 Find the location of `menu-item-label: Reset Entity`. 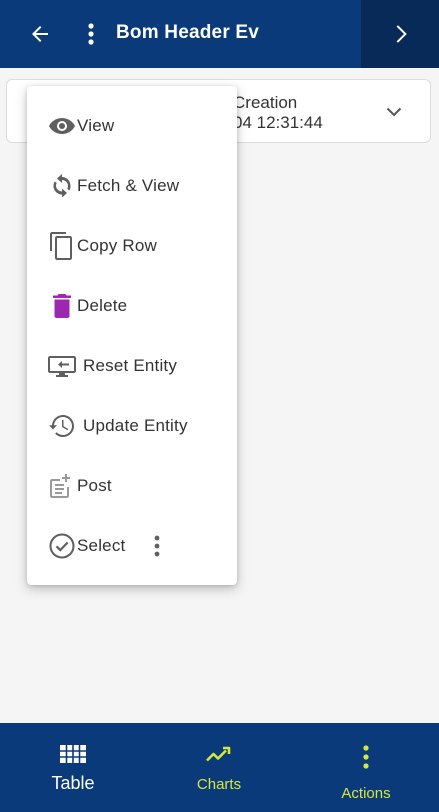

menu-item-label: Reset Entity is located at coordinates (130, 365).